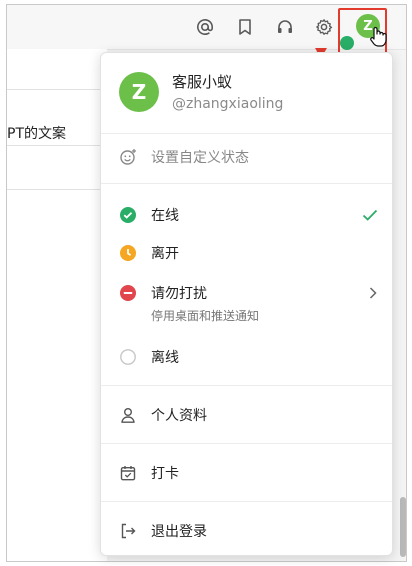 The height and width of the screenshot is (566, 412). What do you see at coordinates (165, 254) in the screenshot?
I see `status-label: 离开` at bounding box center [165, 254].